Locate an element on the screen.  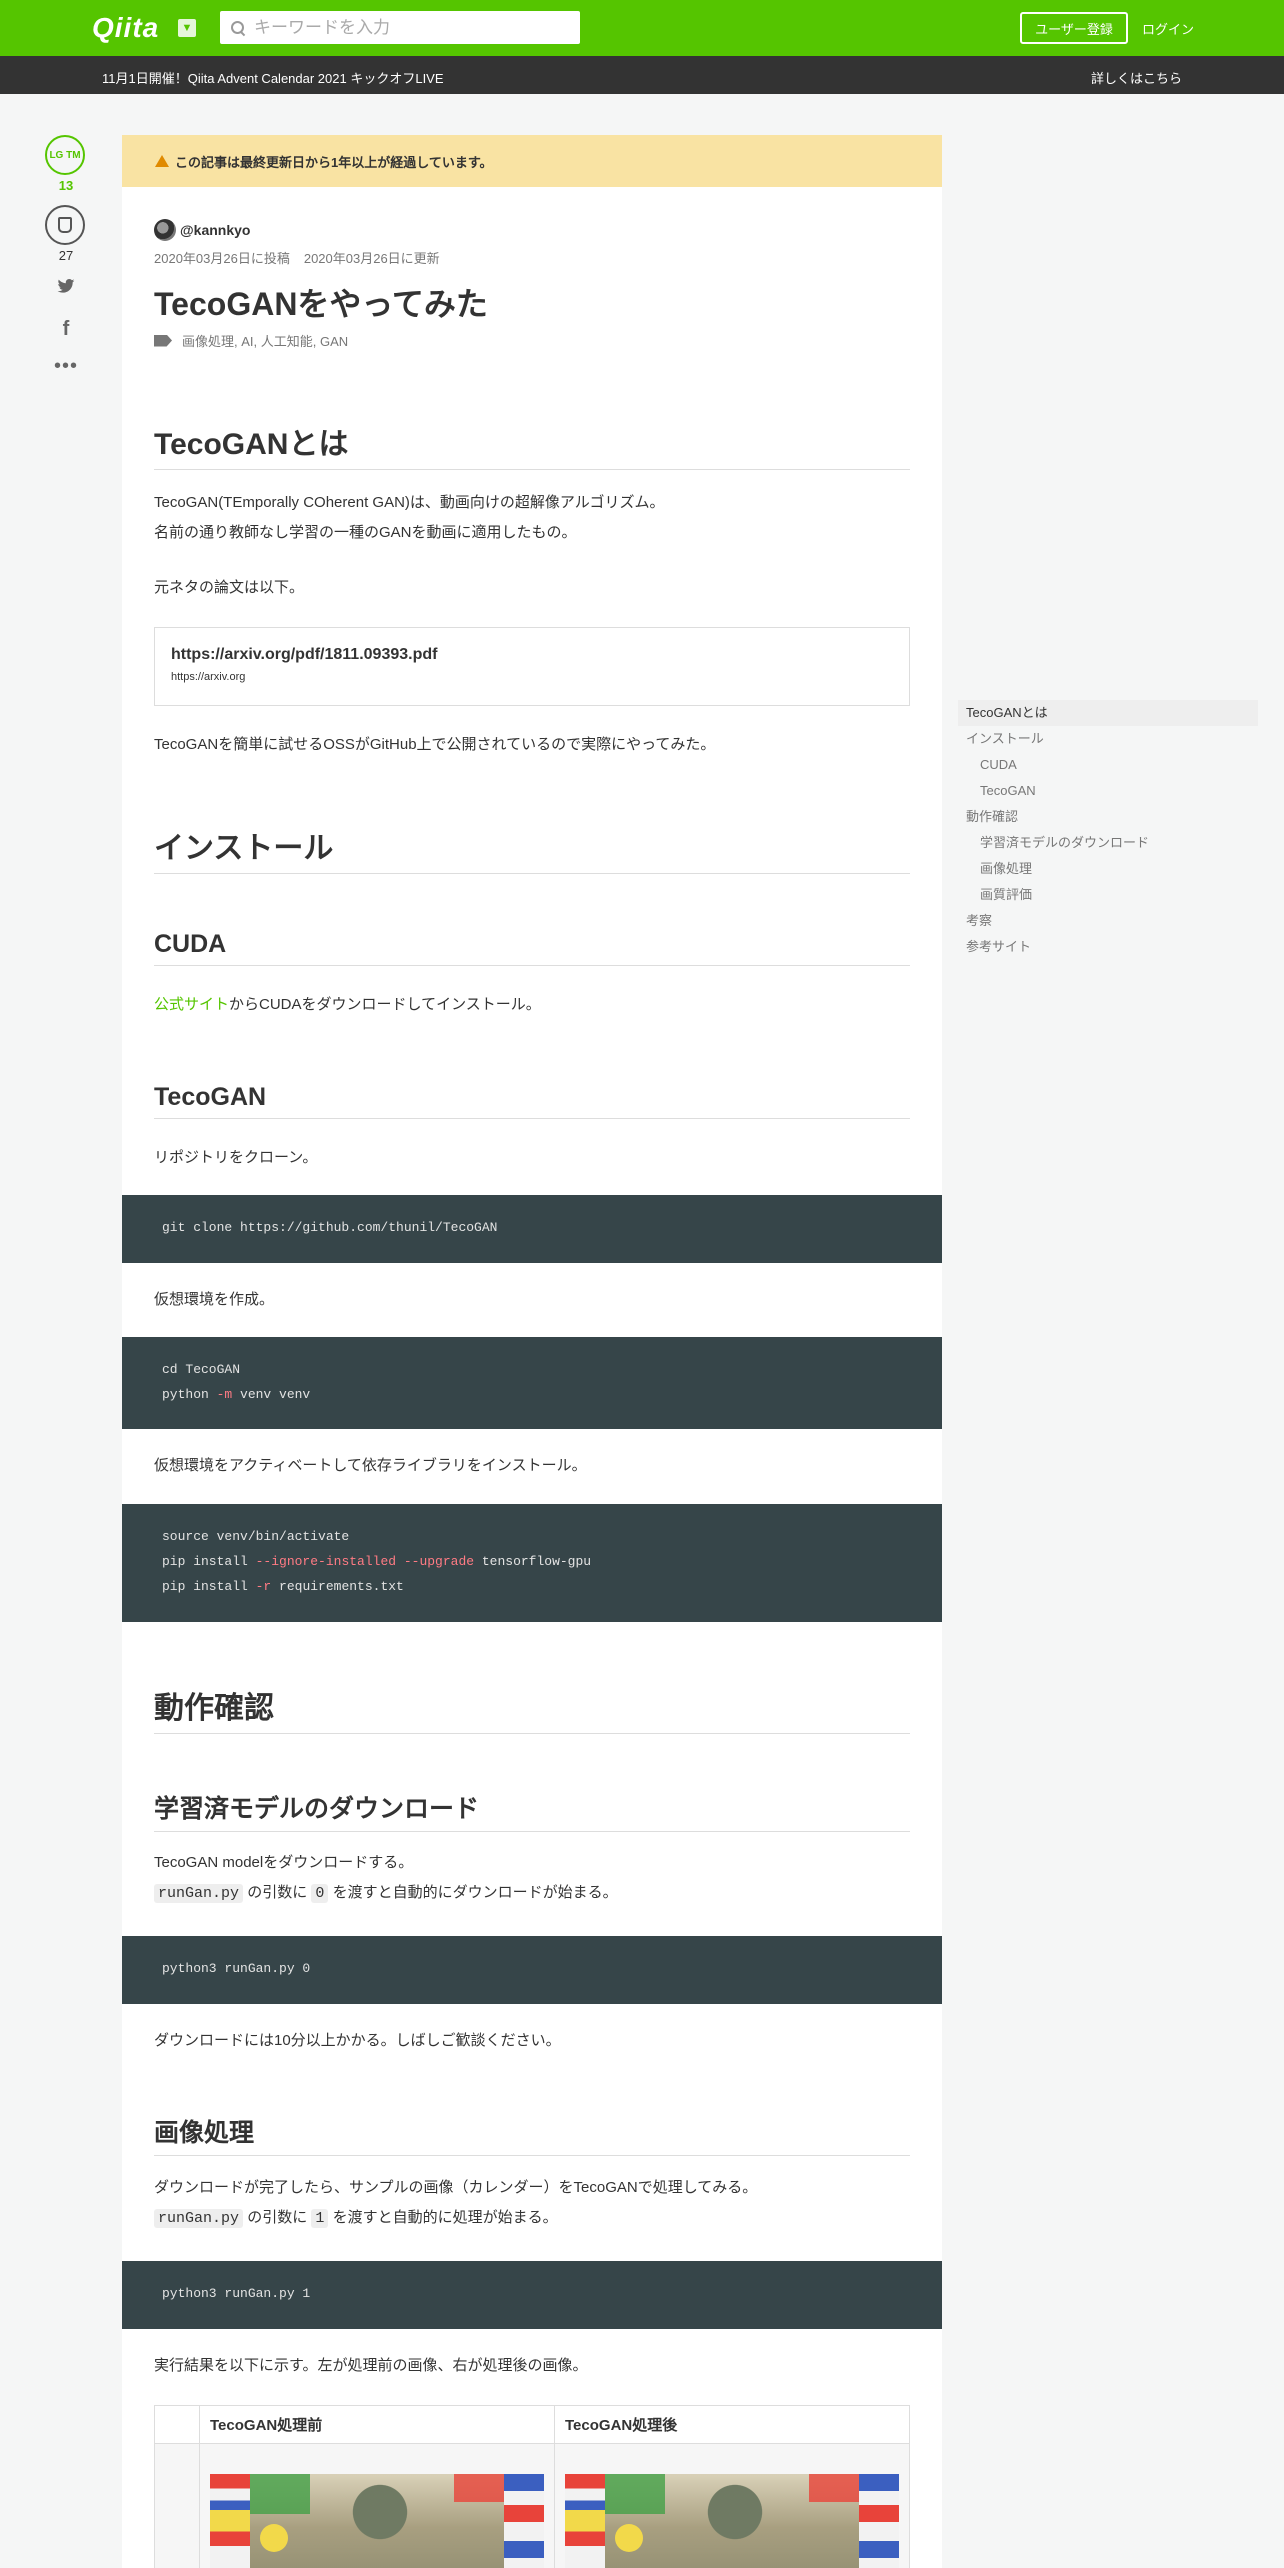
author: @kannkyo is located at coordinates (202, 230).